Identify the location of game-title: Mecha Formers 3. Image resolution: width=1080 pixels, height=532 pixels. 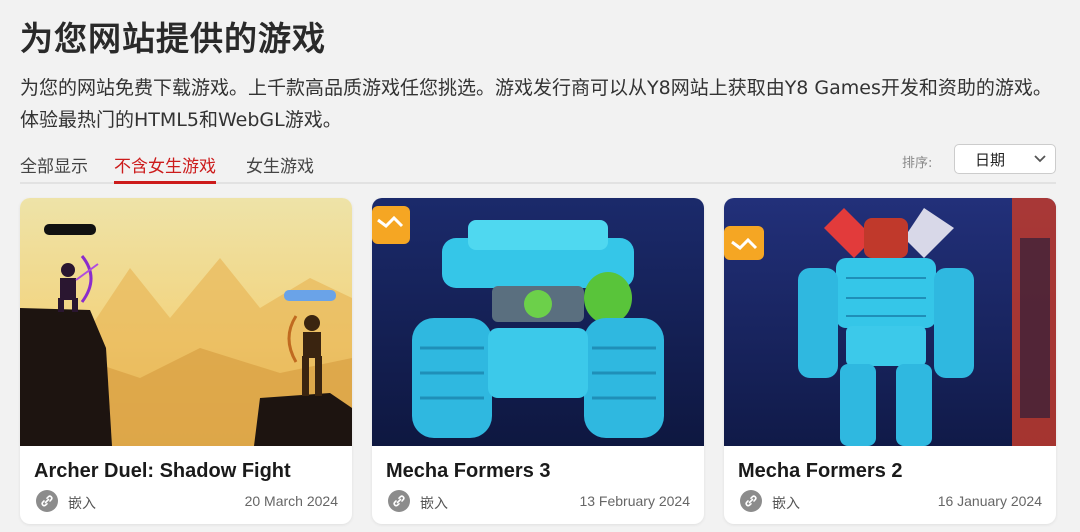
(468, 471).